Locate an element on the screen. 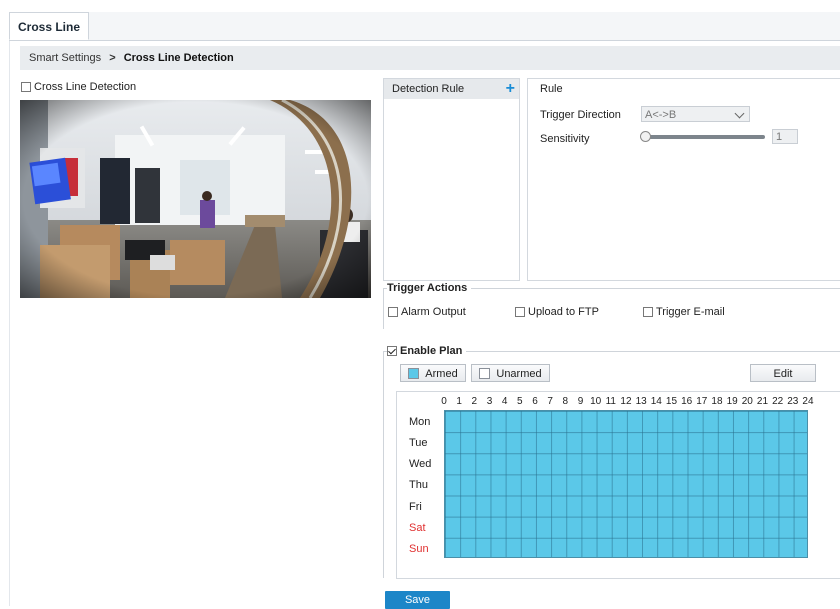 This screenshot has width=840, height=609. detection-rule-header: Detection Rule + is located at coordinates (451, 89).